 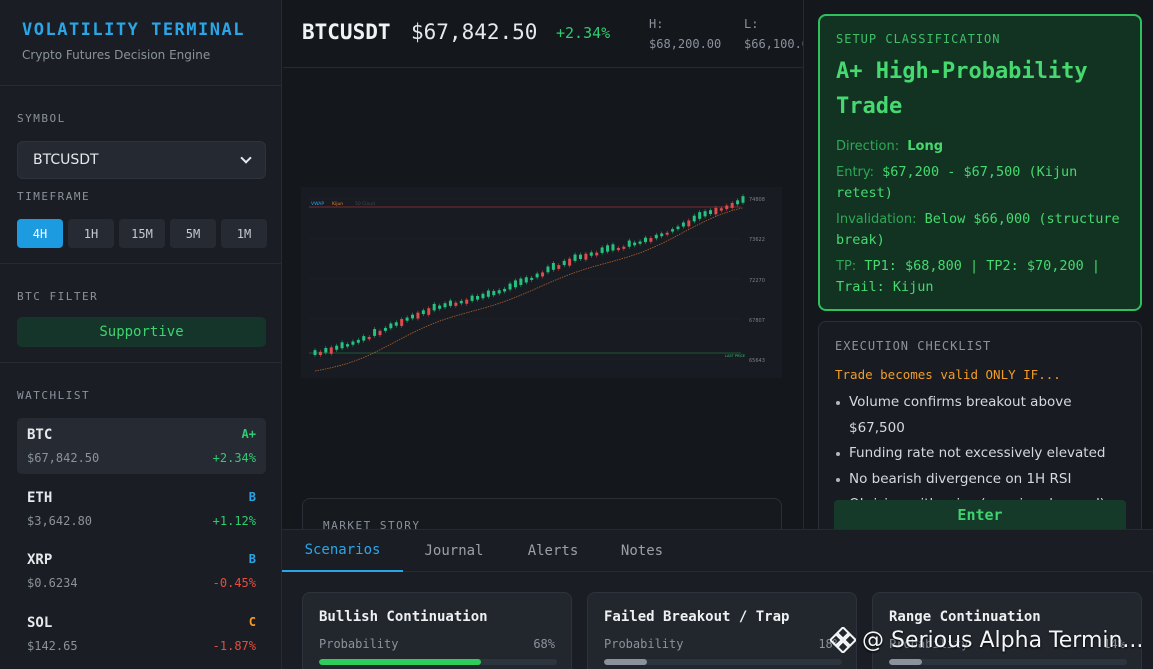 What do you see at coordinates (63, 458) in the screenshot?
I see `watchlist-price: $67,842.50` at bounding box center [63, 458].